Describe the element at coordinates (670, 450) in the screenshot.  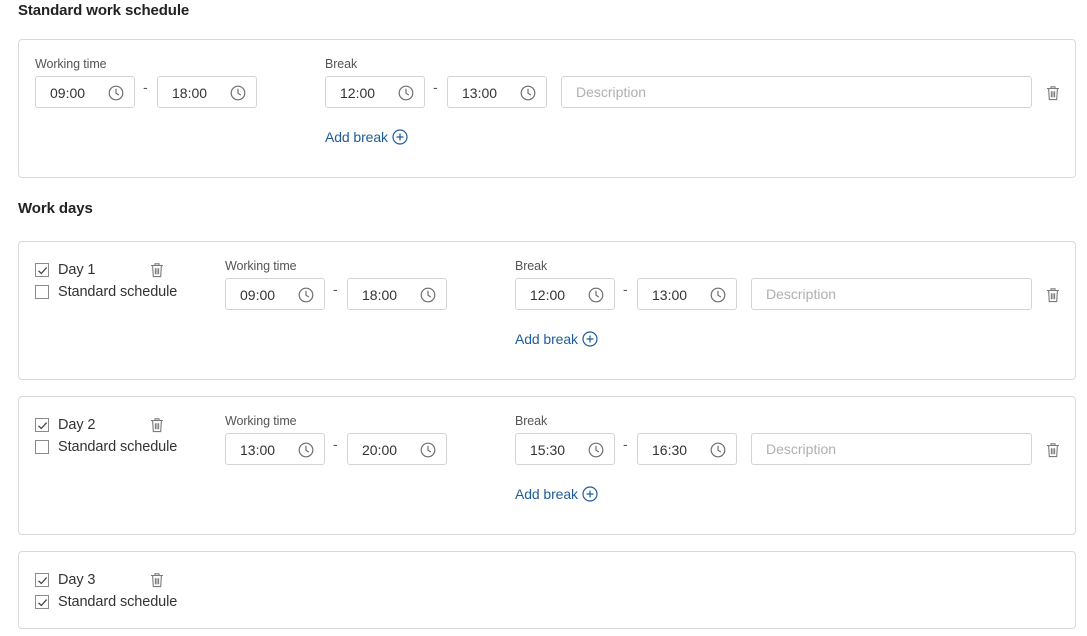
I see `break-end-value: 16:30` at that location.